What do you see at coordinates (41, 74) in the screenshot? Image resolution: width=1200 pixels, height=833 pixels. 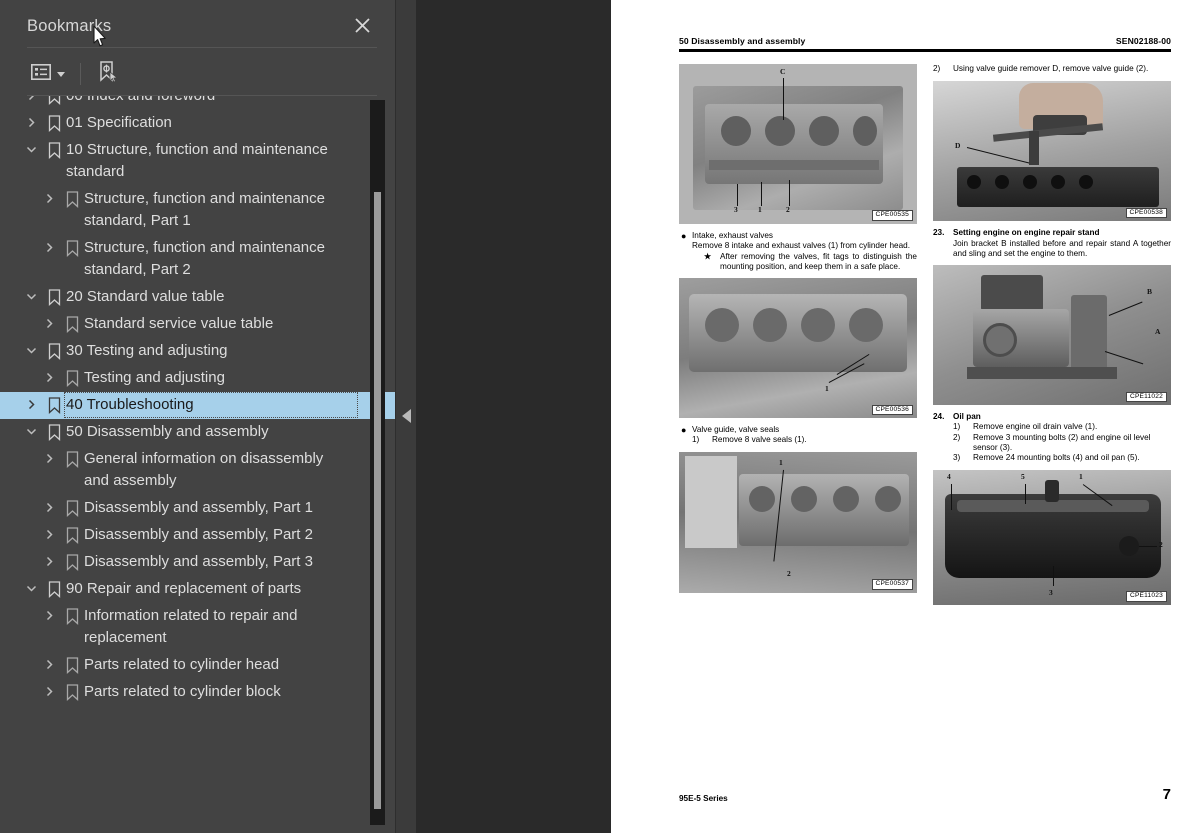 I see `list-icon` at bounding box center [41, 74].